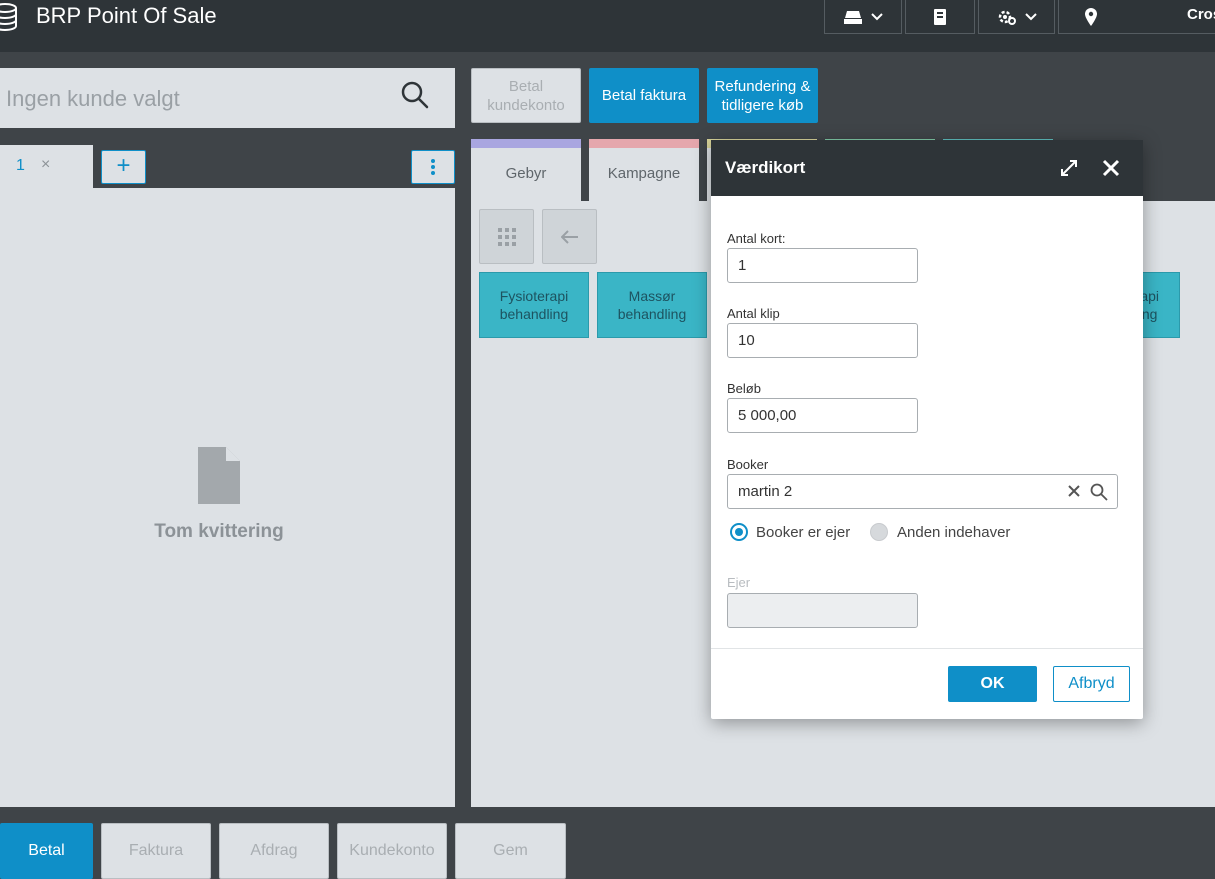 This screenshot has height=879, width=1215. What do you see at coordinates (1091, 16) in the screenshot?
I see `map-pin-icon` at bounding box center [1091, 16].